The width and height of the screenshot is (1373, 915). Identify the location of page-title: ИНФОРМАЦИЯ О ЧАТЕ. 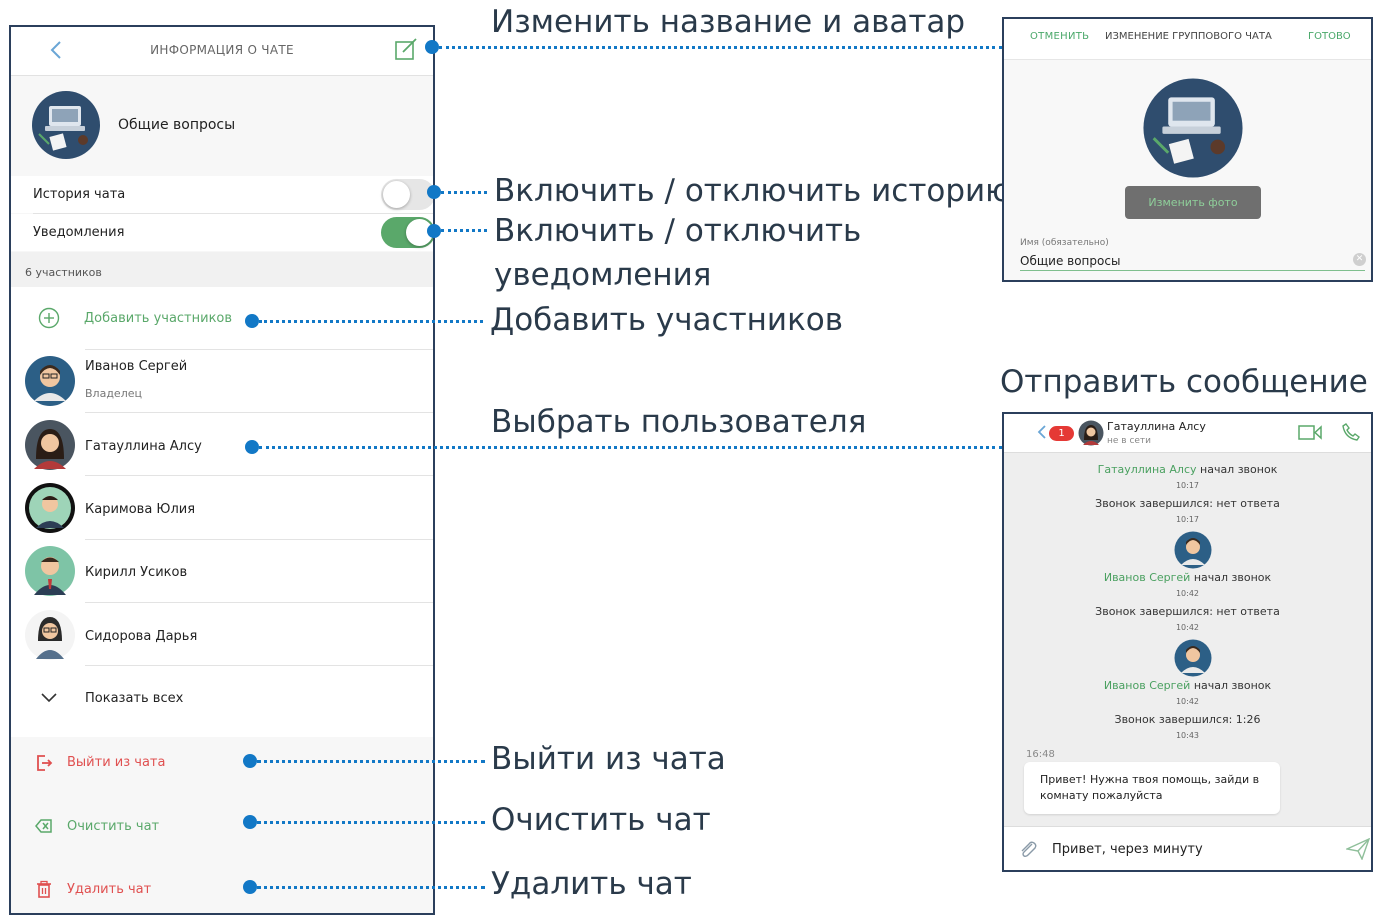
(222, 50).